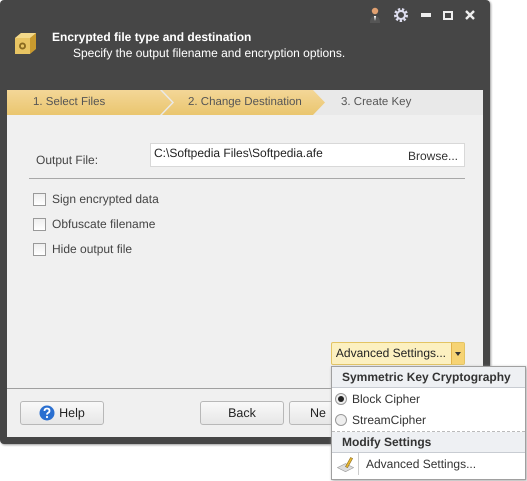  I want to click on checkbox-label: Hide output file, so click(92, 249).